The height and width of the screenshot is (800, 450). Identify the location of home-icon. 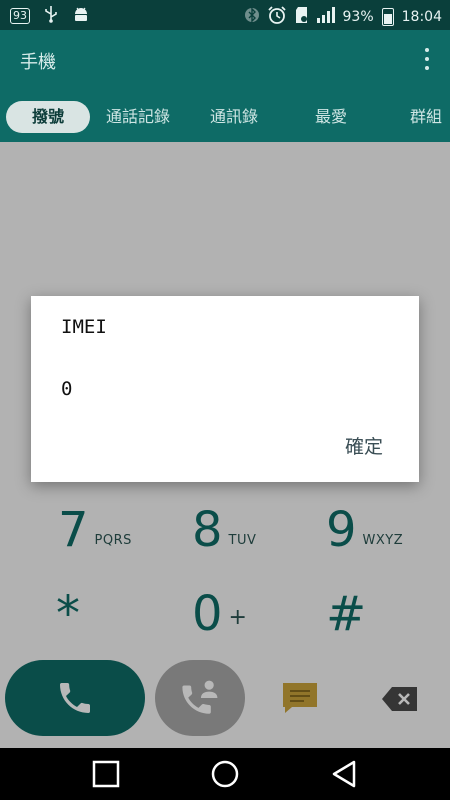
(225, 774).